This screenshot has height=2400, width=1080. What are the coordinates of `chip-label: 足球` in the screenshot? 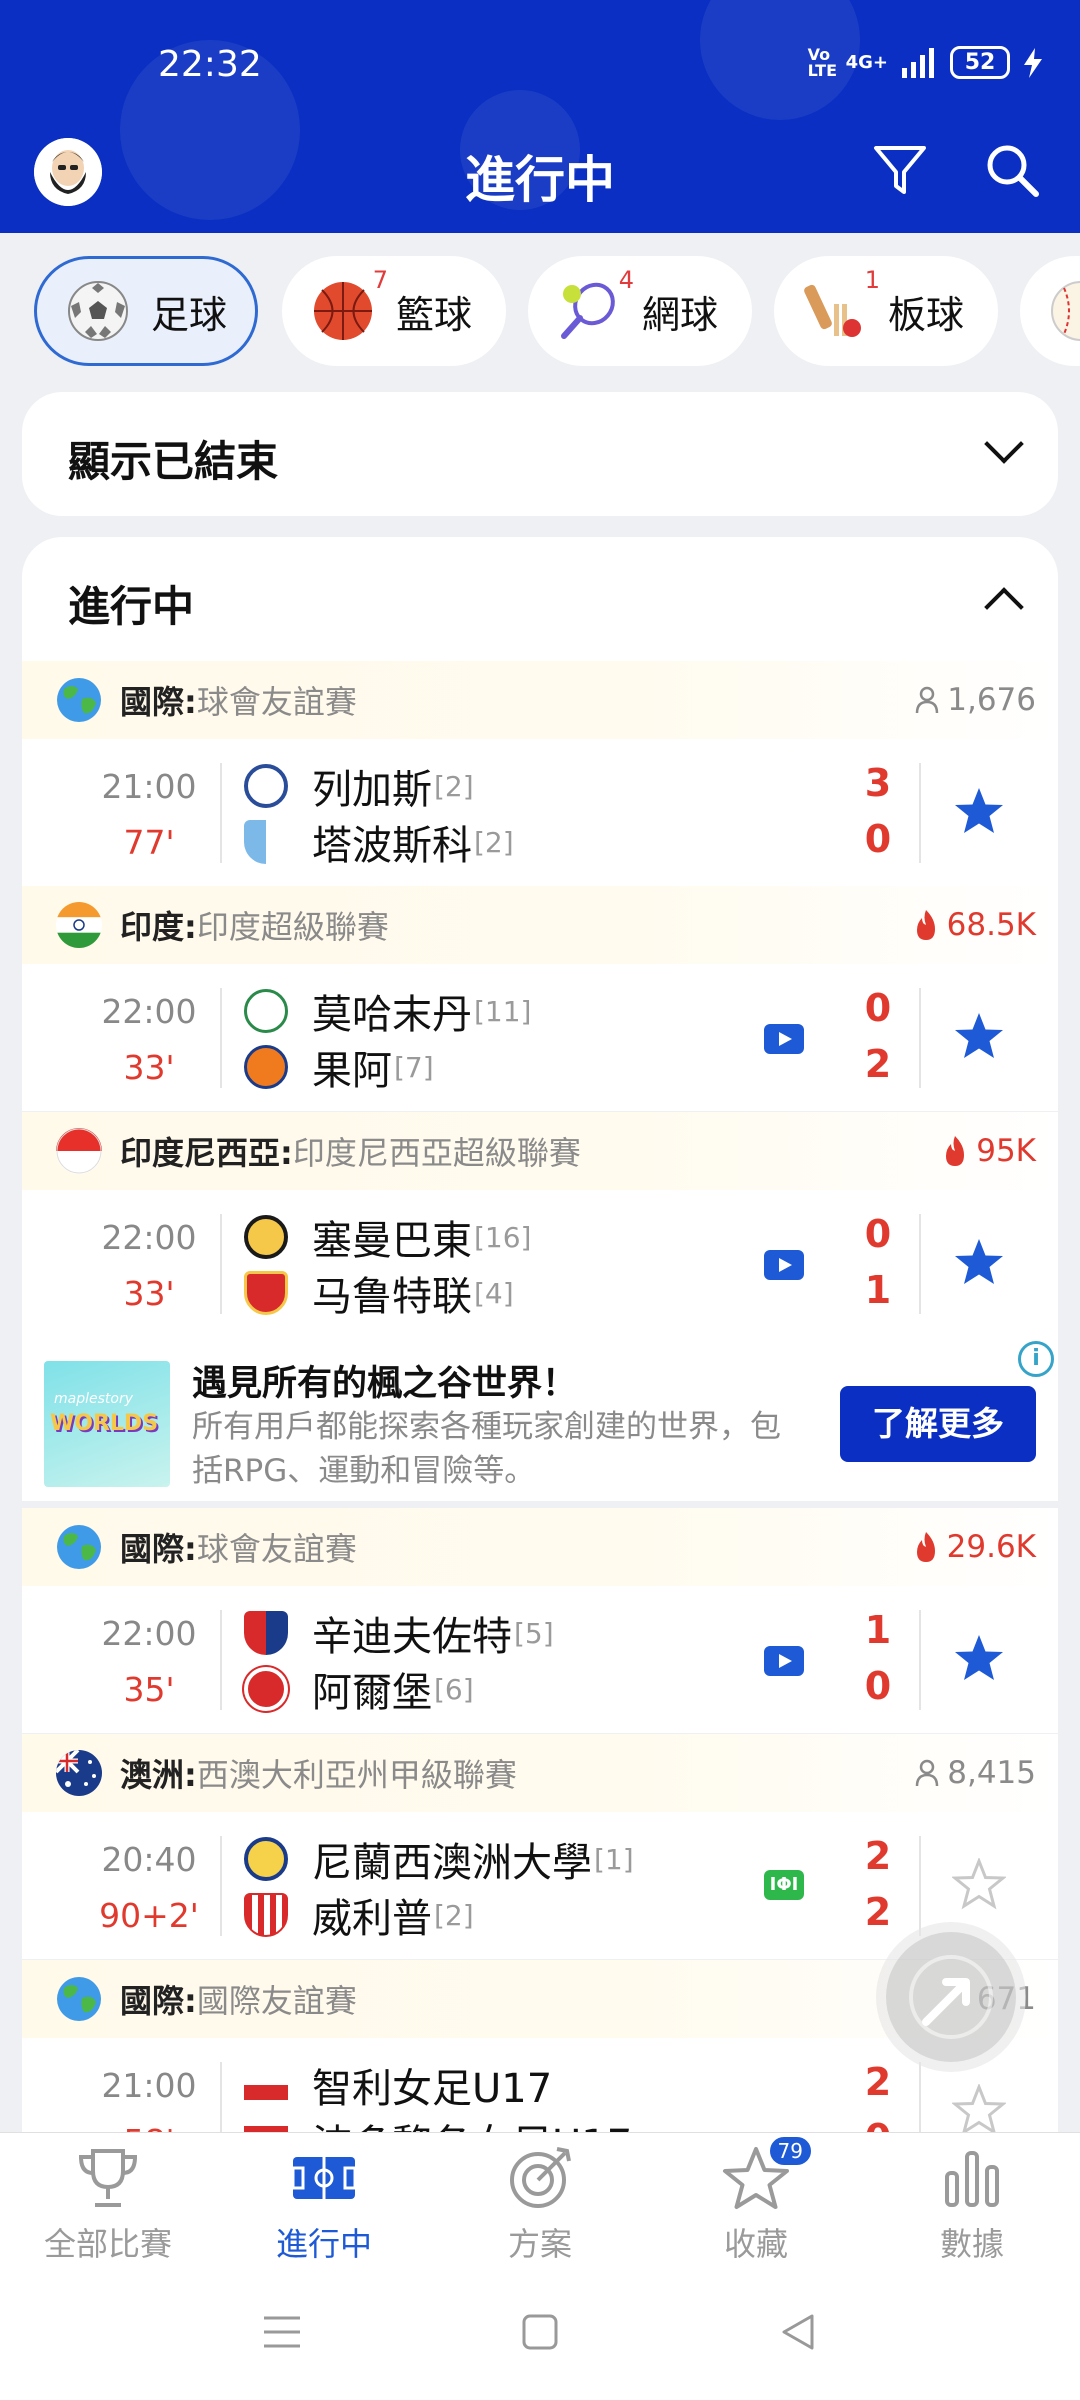 It's located at (189, 314).